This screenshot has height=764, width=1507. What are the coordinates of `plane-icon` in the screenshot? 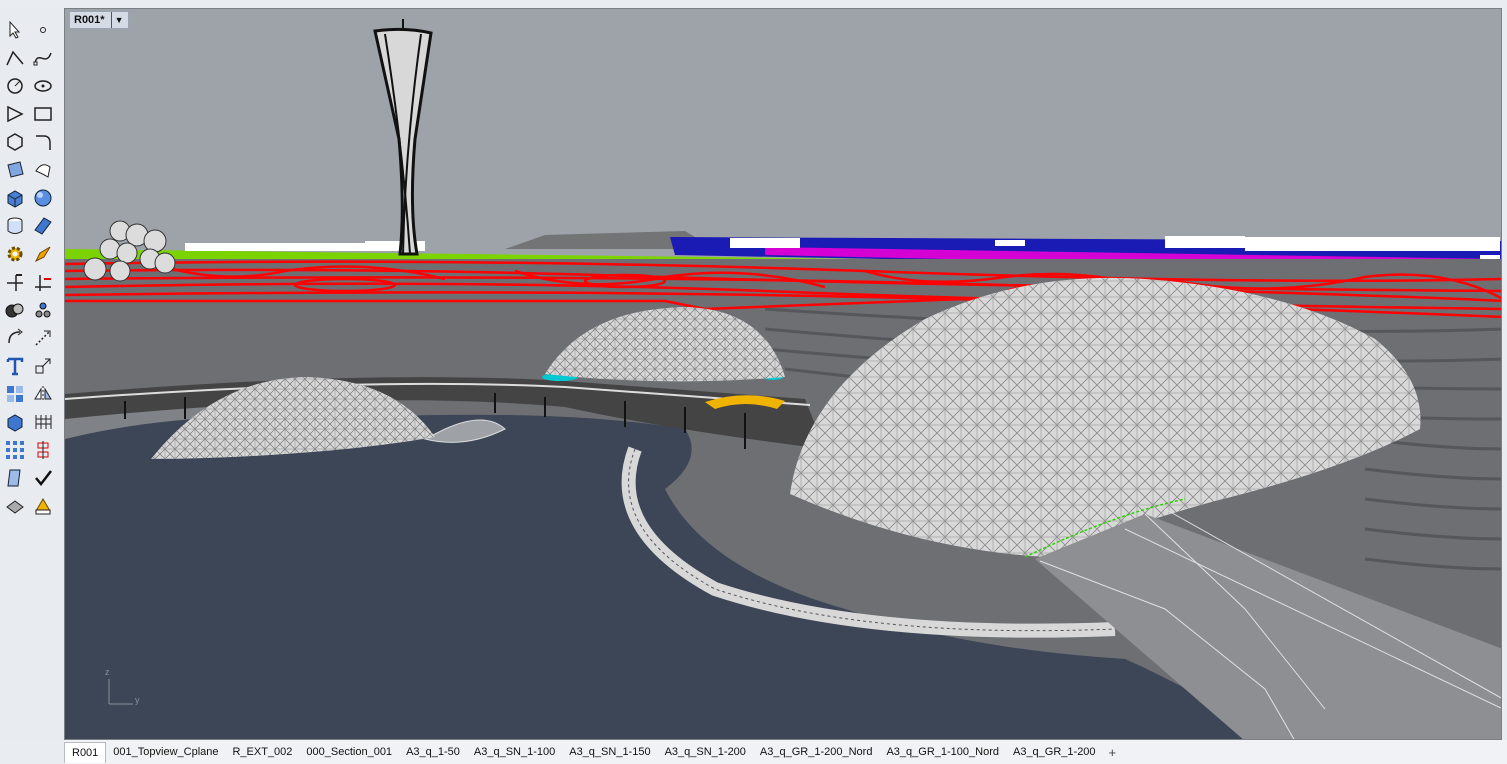 It's located at (43, 226).